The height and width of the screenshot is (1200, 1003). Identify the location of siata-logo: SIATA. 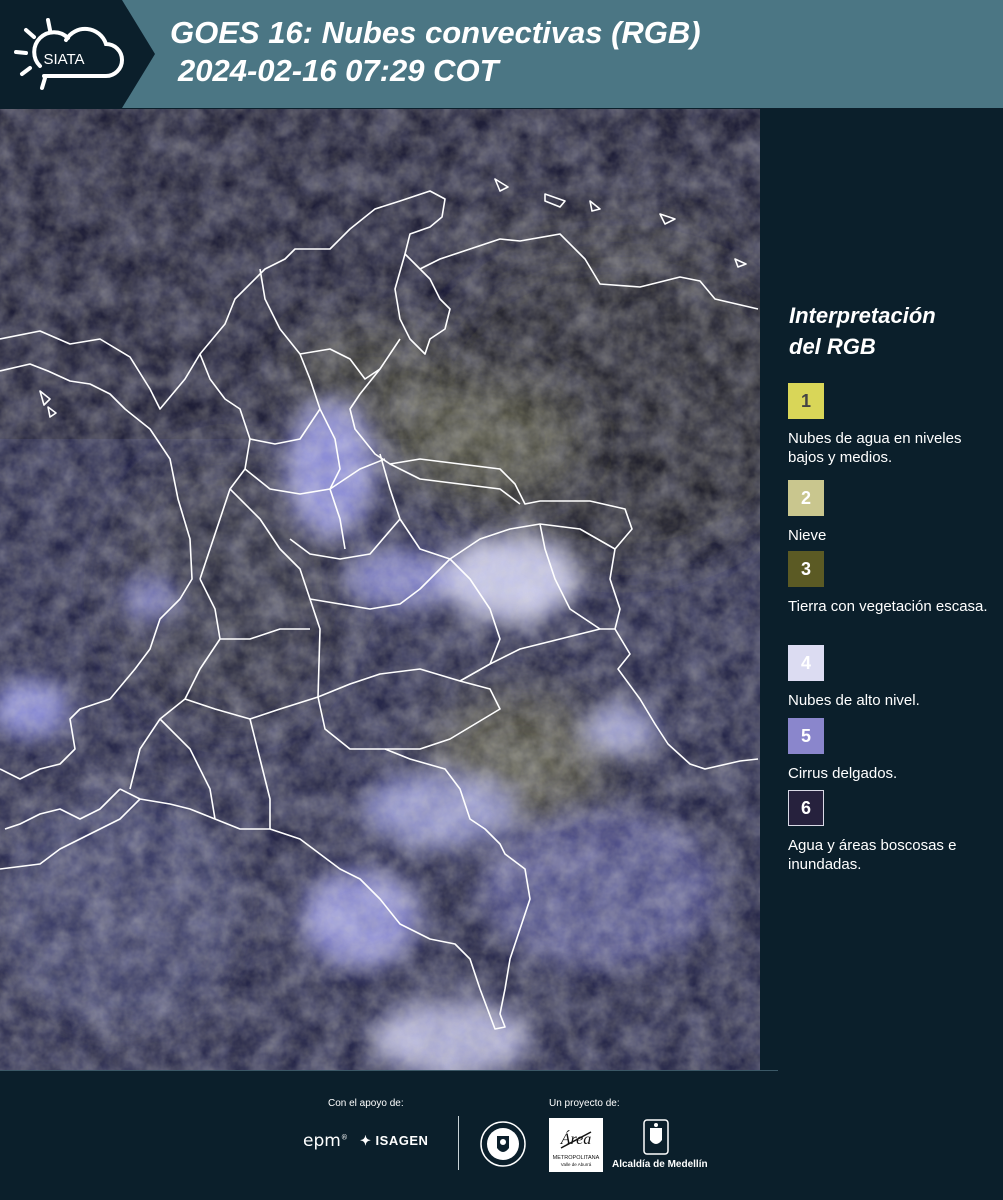
(69, 54).